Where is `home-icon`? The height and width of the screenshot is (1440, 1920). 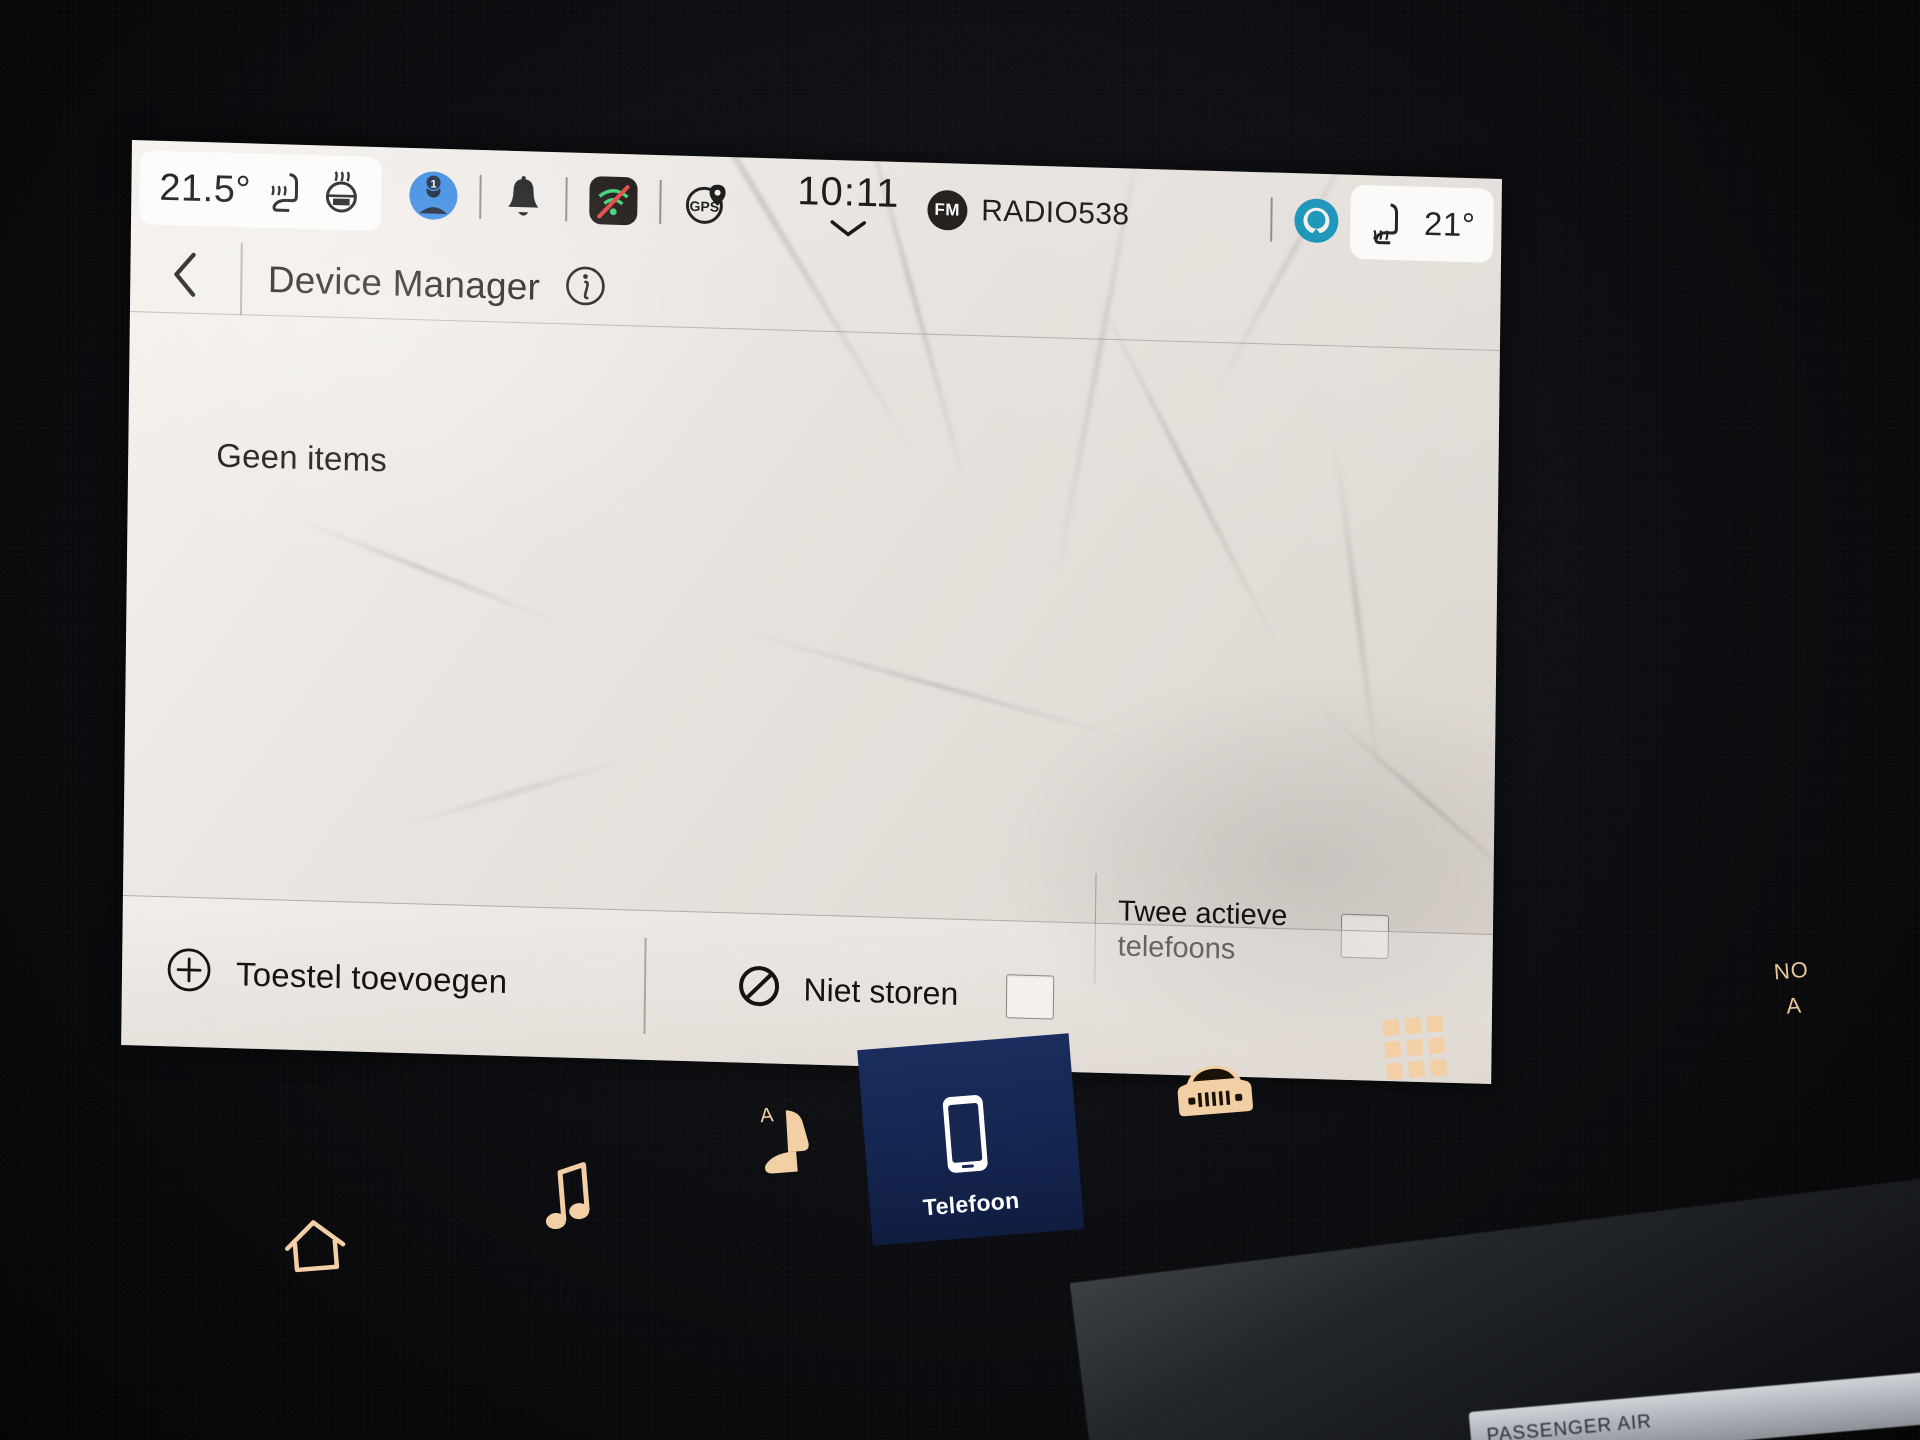 home-icon is located at coordinates (315, 1248).